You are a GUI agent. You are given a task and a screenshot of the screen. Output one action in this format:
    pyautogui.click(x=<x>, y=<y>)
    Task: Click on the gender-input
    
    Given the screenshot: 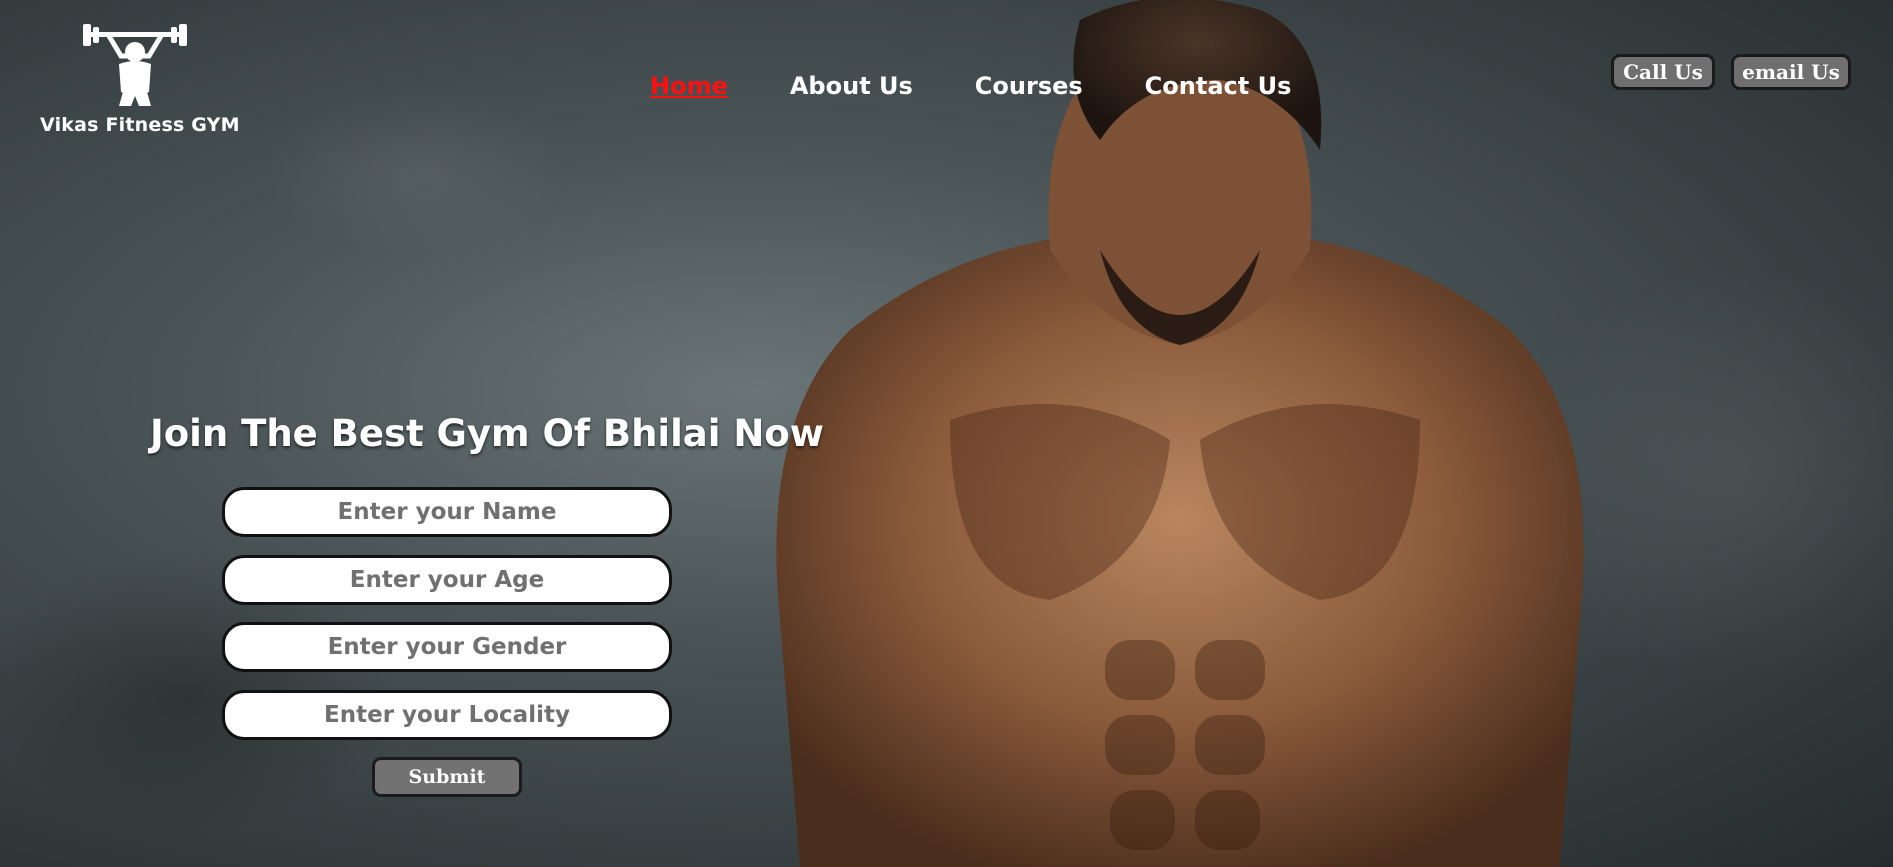 What is the action you would take?
    pyautogui.click(x=447, y=647)
    